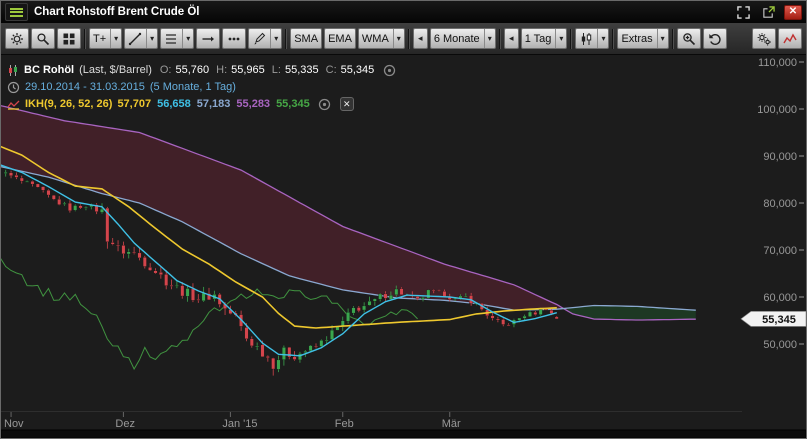 The width and height of the screenshot is (807, 439). Describe the element at coordinates (69, 104) in the screenshot. I see `indicator-name: IKH(9, 26, 52, 26)` at that location.